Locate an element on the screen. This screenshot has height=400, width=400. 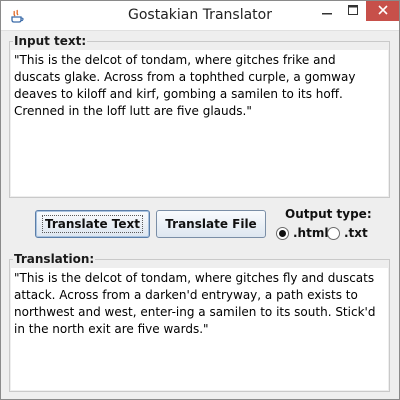
radio-html-button is located at coordinates (282, 233).